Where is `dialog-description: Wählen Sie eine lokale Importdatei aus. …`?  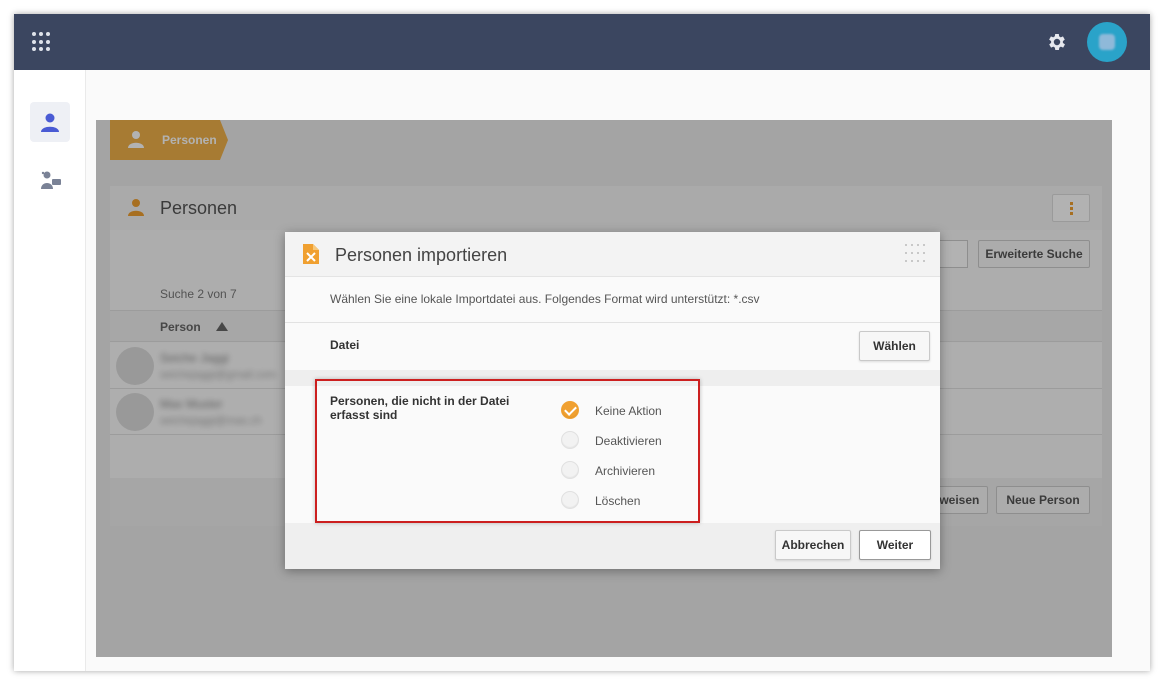 dialog-description: Wählen Sie eine lokale Importdatei aus. … is located at coordinates (545, 299).